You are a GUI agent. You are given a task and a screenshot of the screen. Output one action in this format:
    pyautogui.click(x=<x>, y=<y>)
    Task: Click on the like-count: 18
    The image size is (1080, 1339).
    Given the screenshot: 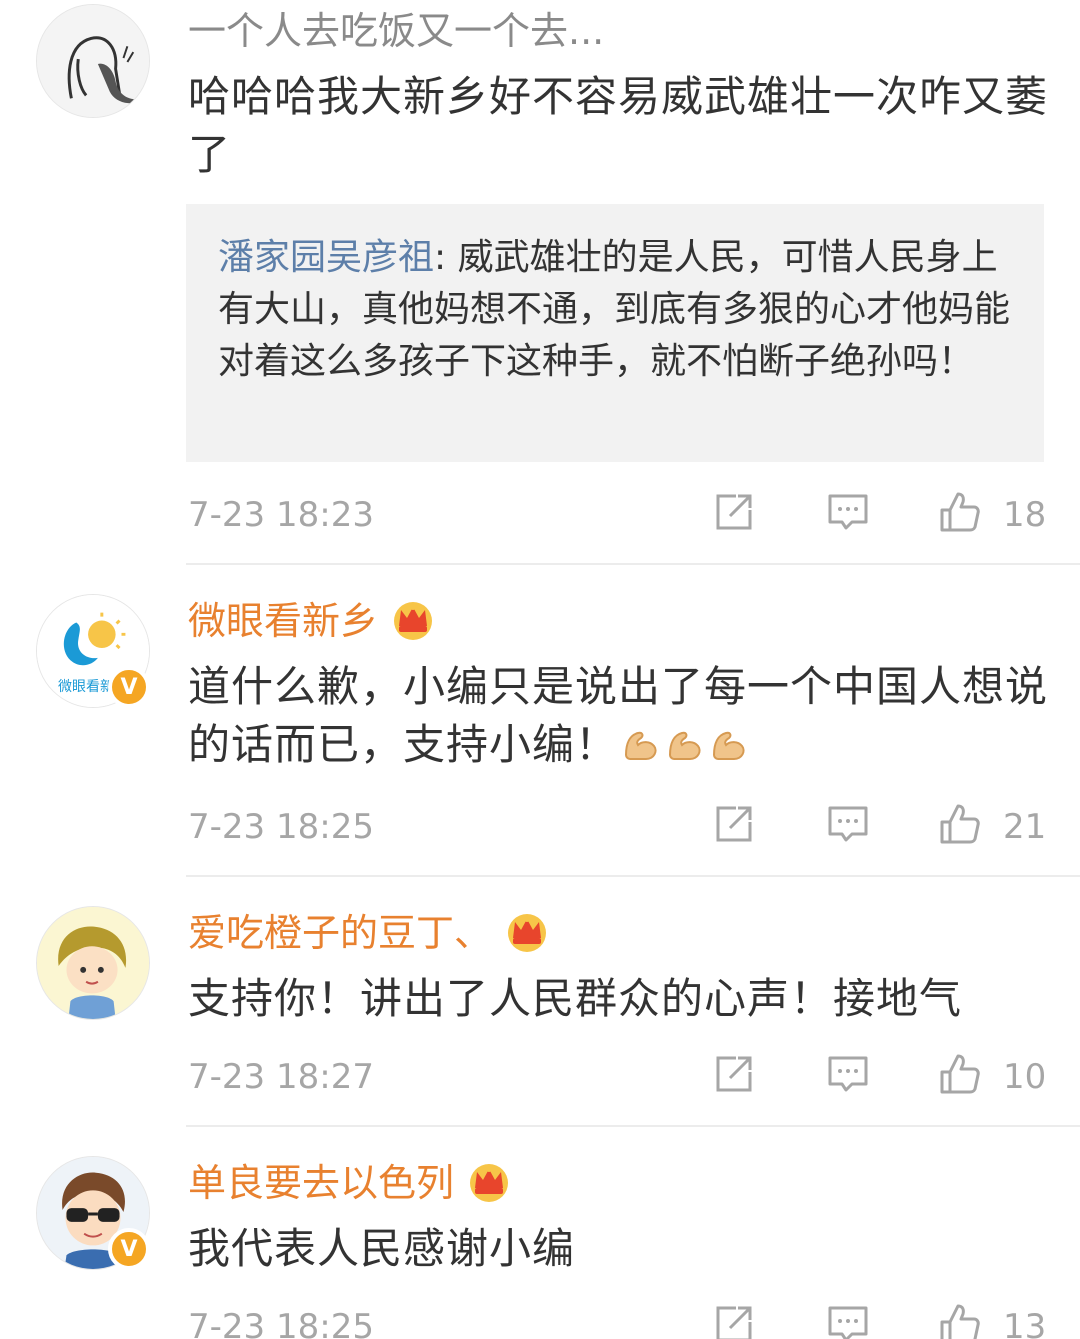 What is the action you would take?
    pyautogui.click(x=1025, y=515)
    